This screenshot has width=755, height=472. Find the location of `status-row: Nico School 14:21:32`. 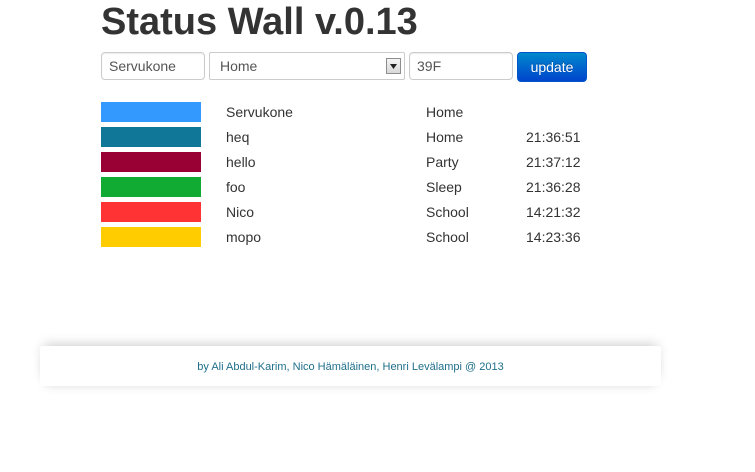

status-row: Nico School 14:21:32 is located at coordinates (351, 212).